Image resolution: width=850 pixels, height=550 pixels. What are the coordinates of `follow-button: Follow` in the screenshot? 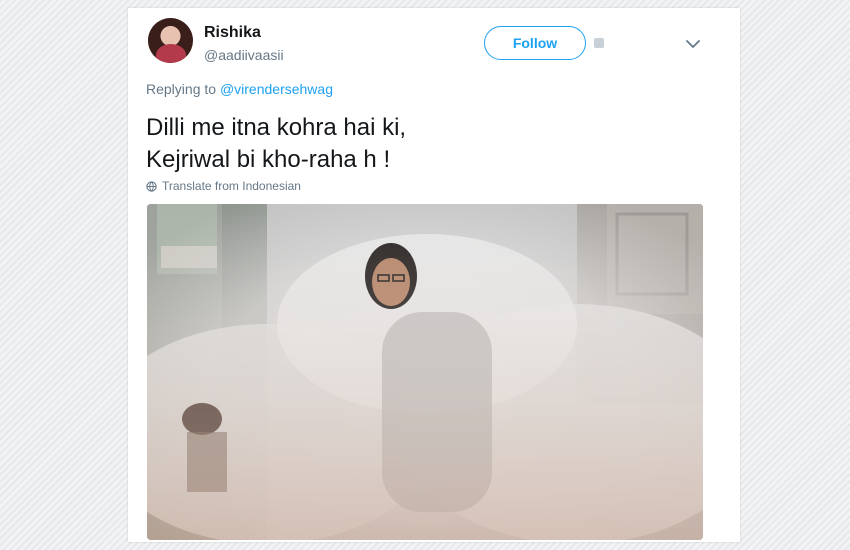 It's located at (535, 43).